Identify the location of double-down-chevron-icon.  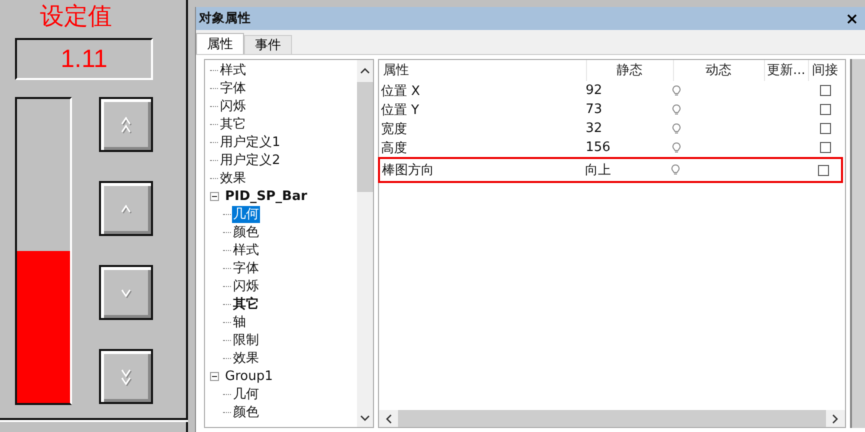
(126, 376).